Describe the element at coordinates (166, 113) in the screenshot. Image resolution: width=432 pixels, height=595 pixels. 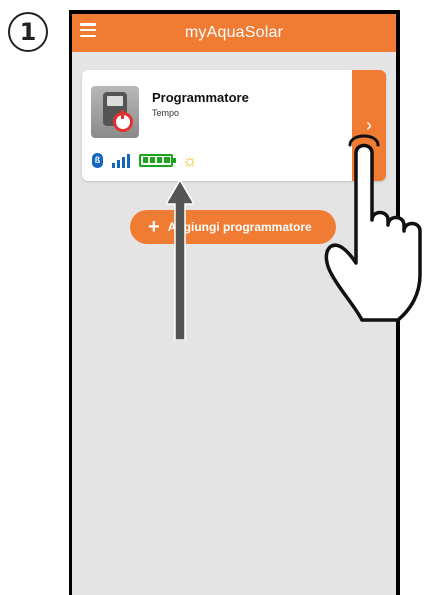
I see `device-type: Tempo` at that location.